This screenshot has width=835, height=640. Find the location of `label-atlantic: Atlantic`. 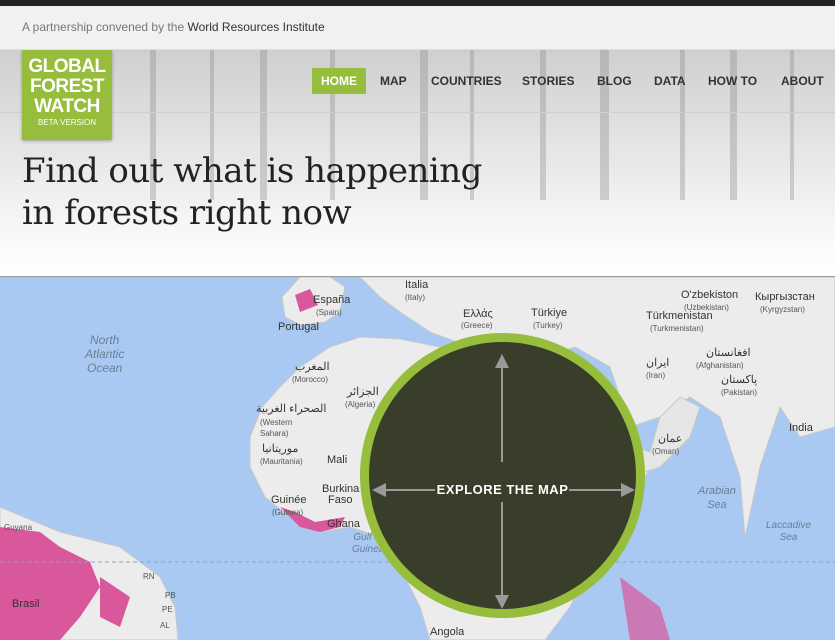

label-atlantic: Atlantic is located at coordinates (105, 354).